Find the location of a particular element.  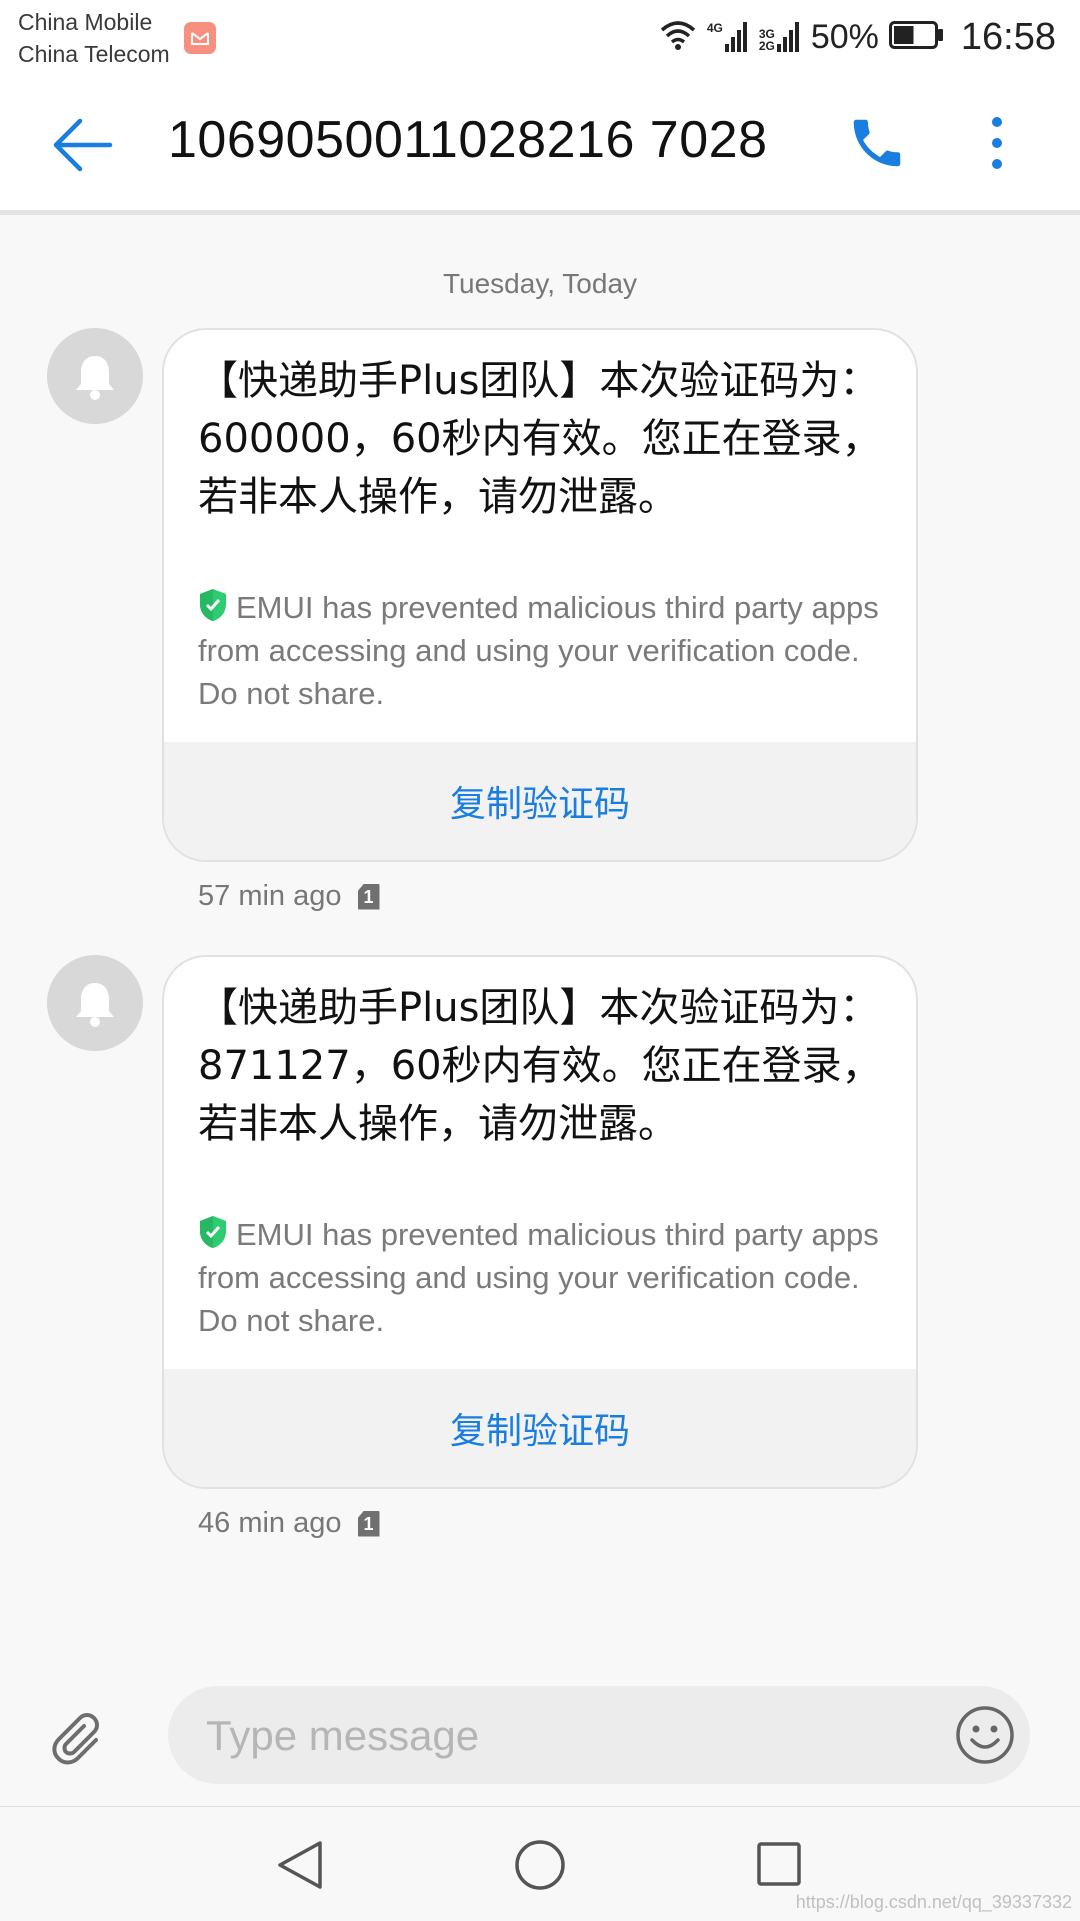

call-button is located at coordinates (877, 143).